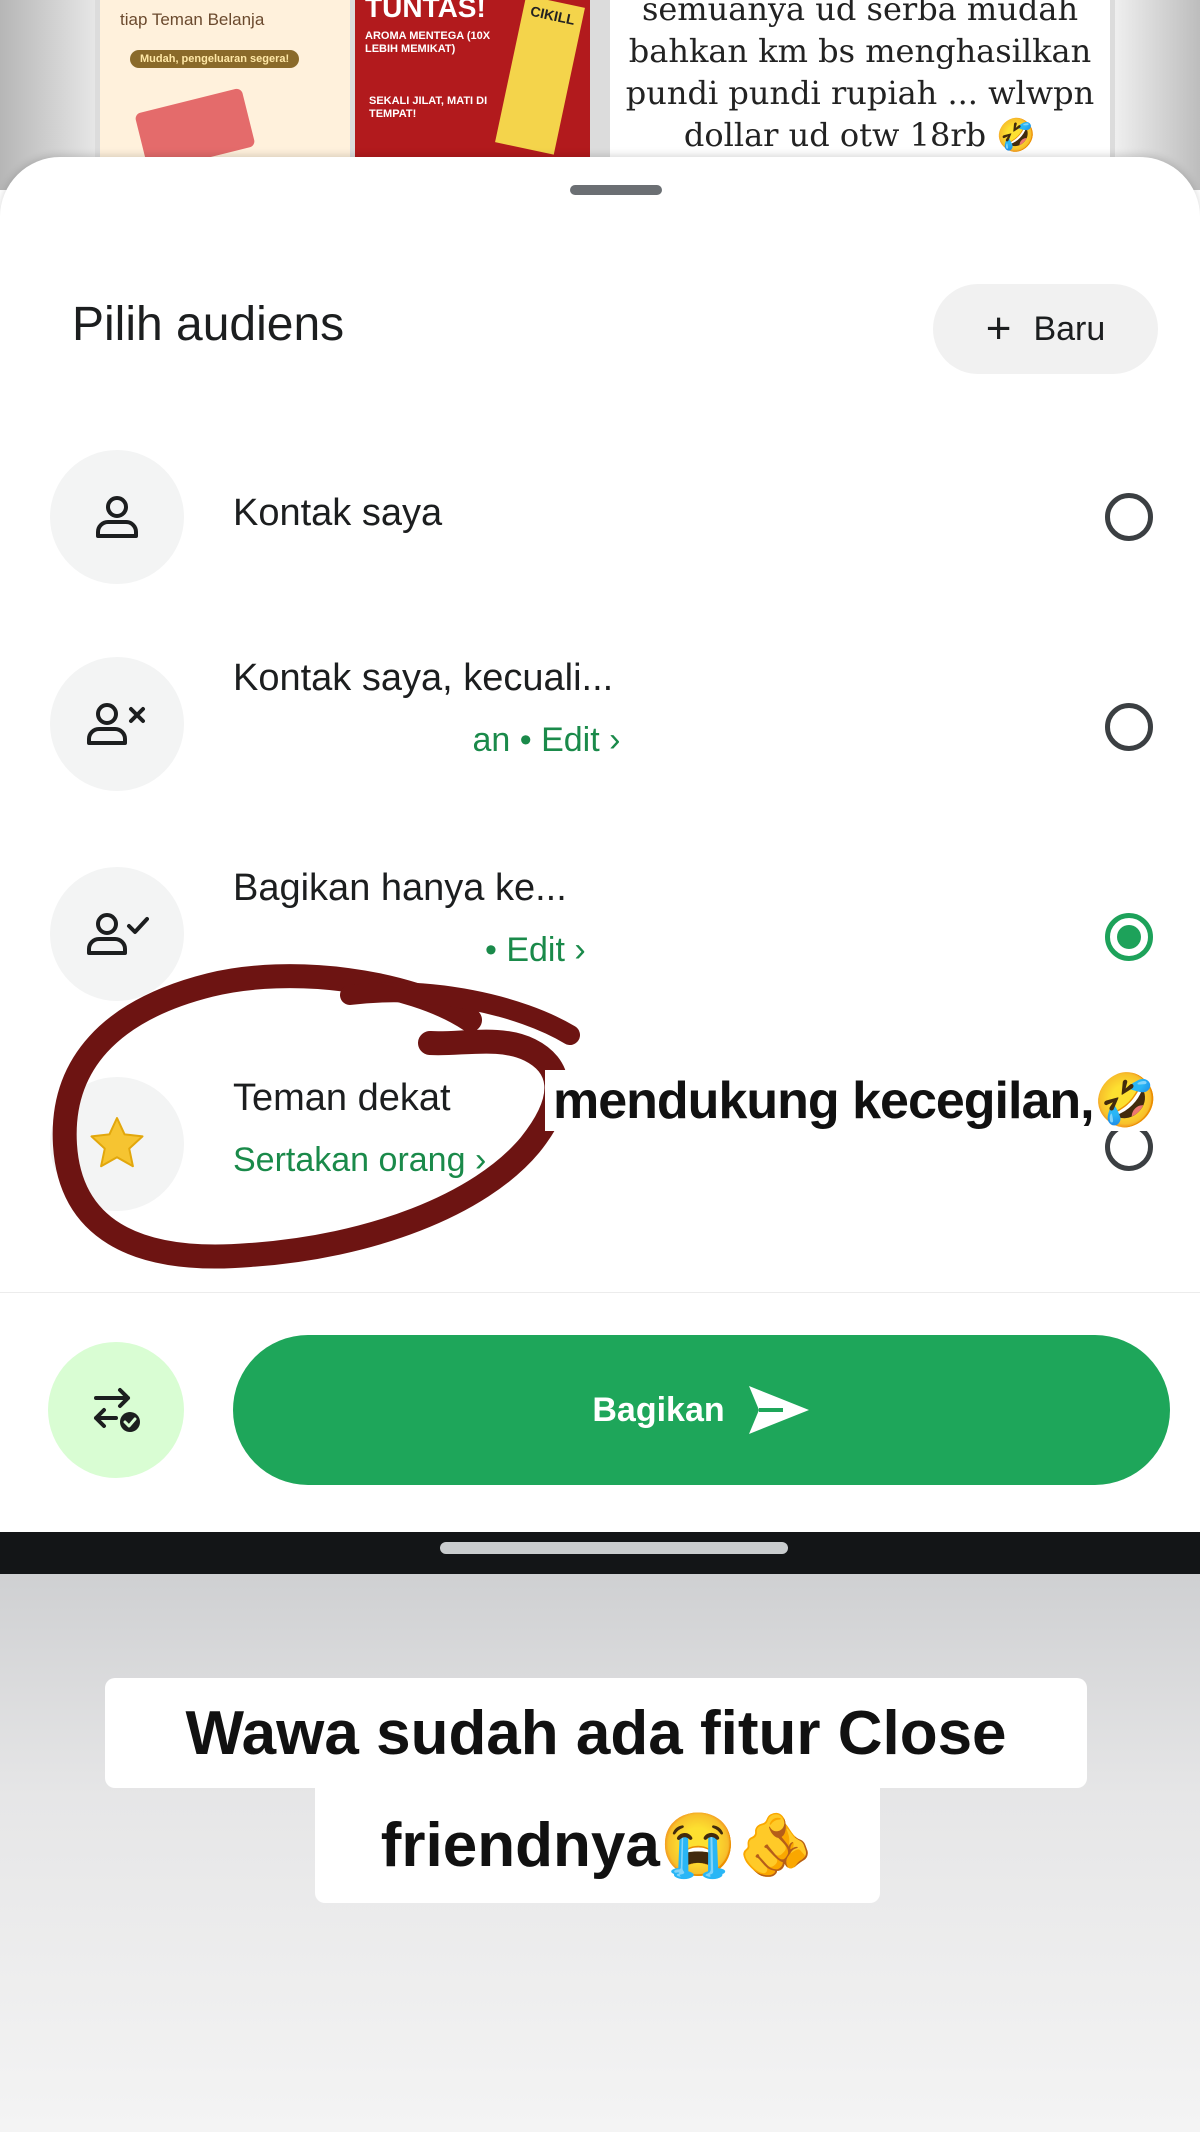 This screenshot has height=2132, width=1200. I want to click on post-line: bahkan km bs menghasilkan, so click(860, 51).